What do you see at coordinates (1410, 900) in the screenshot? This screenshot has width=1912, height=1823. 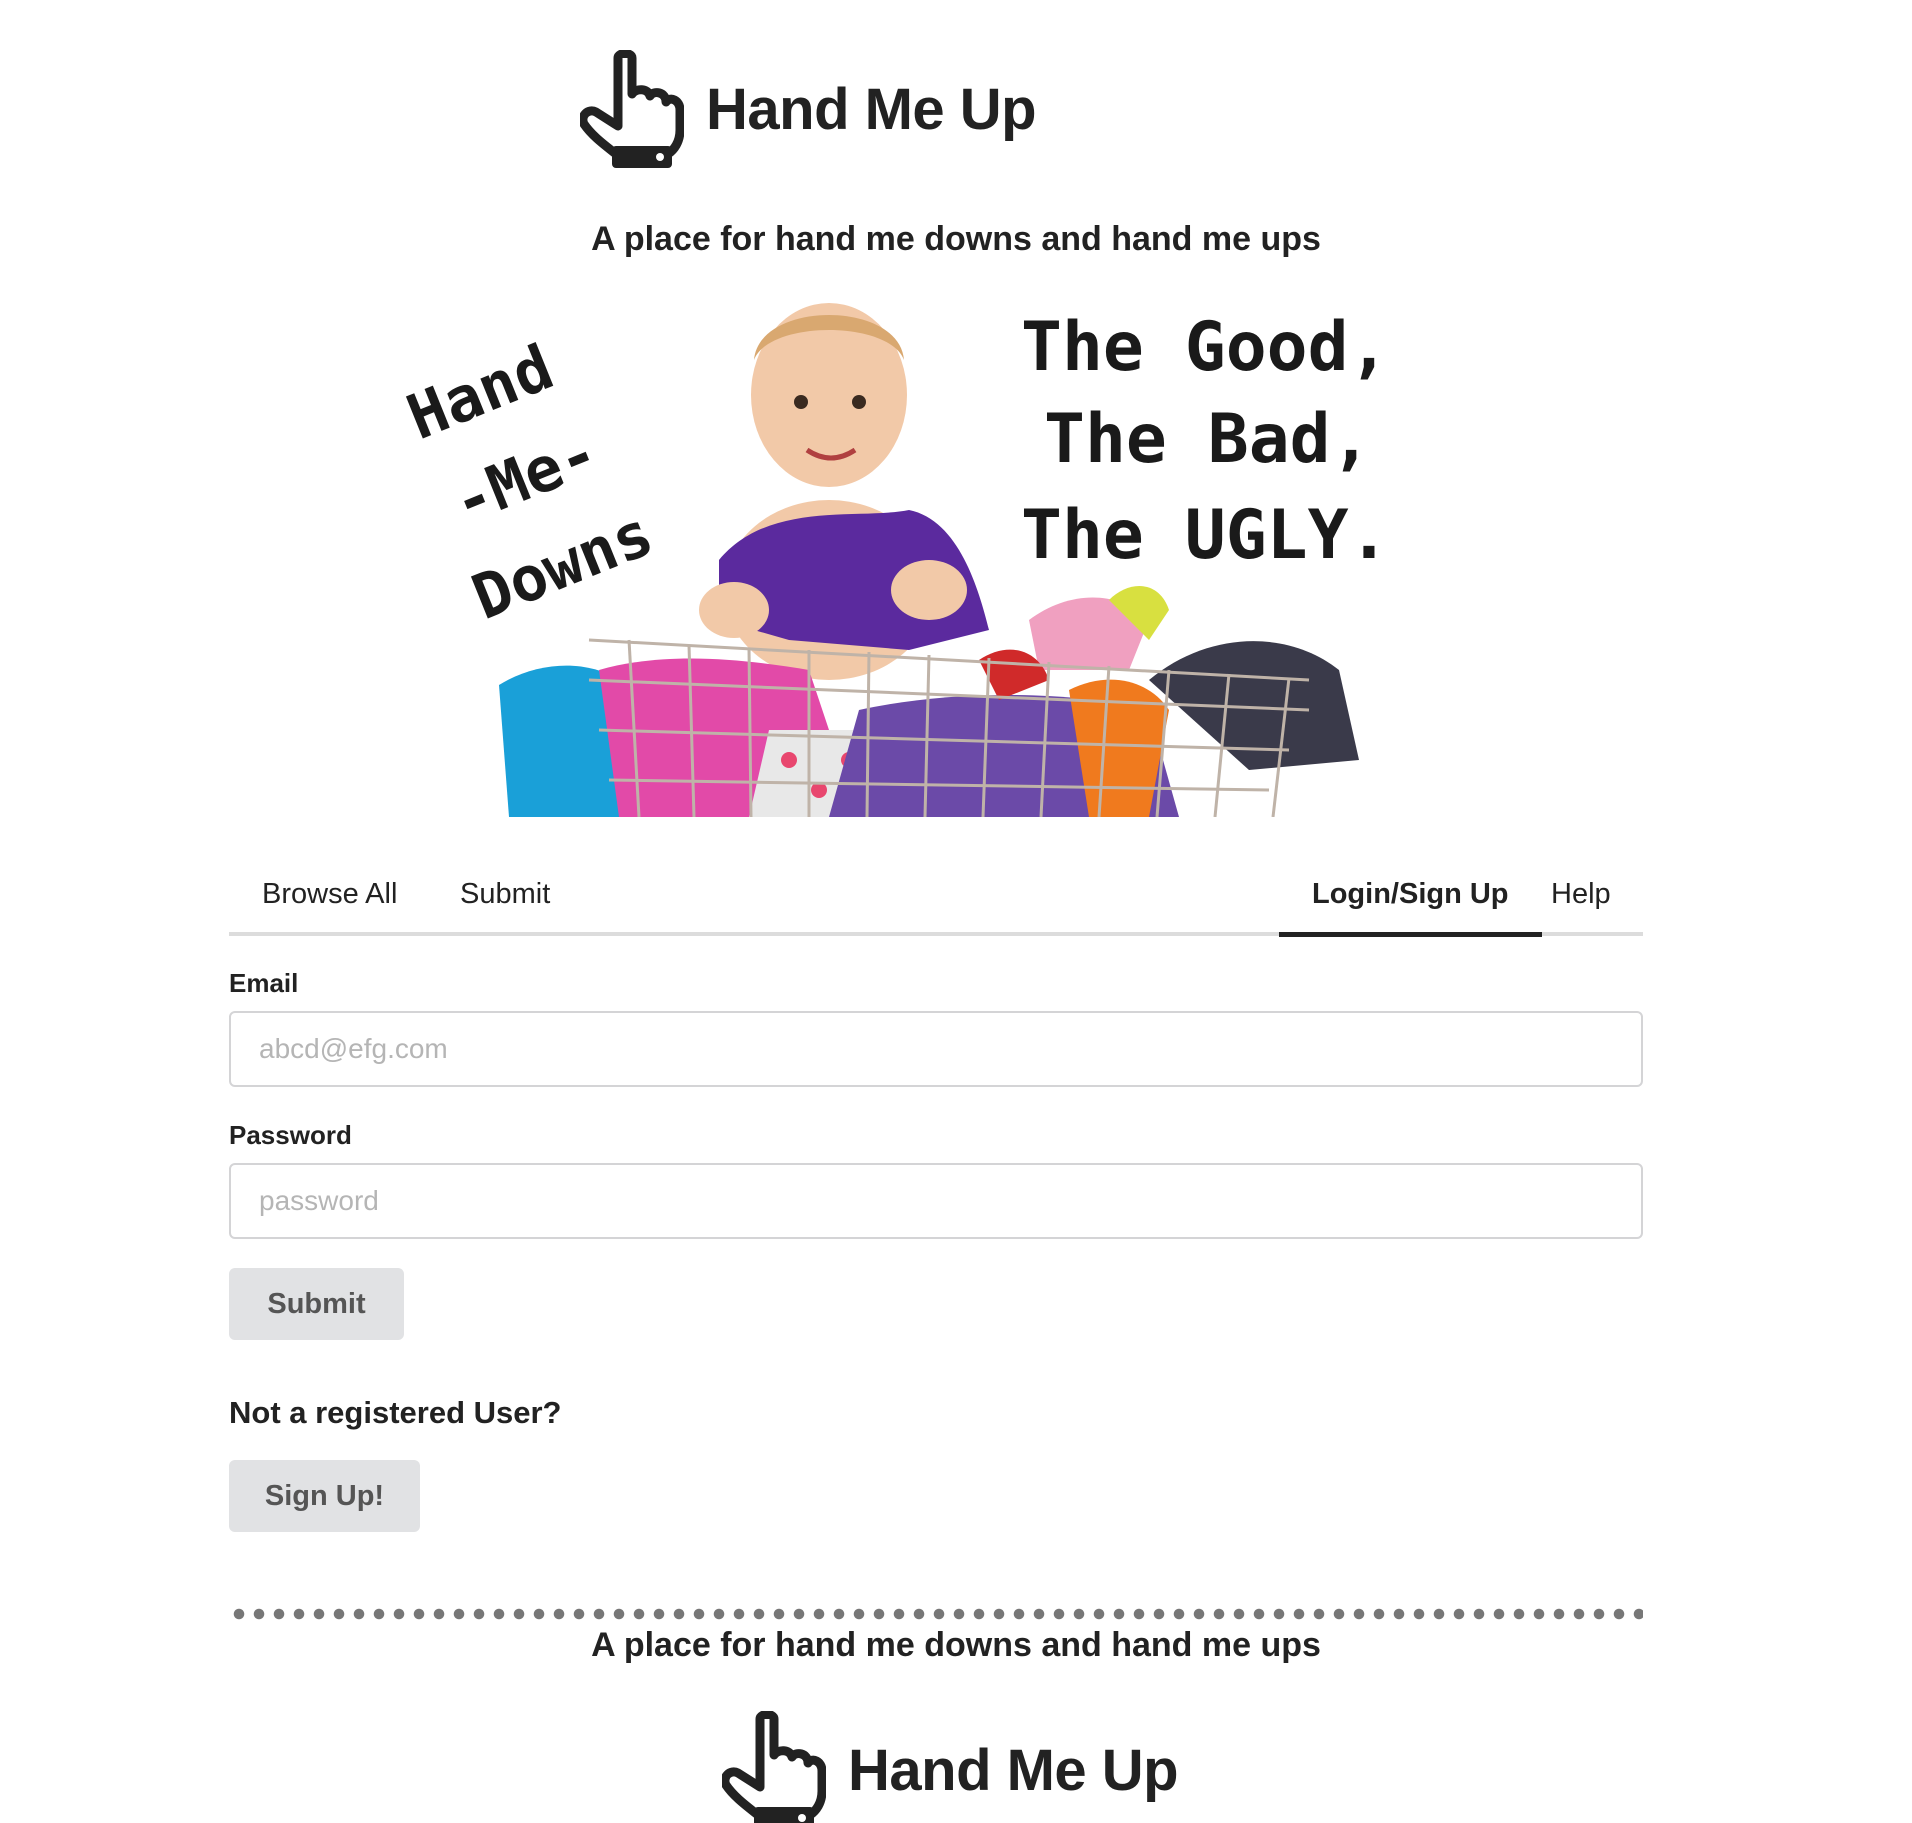 I see `tab-login-sign-up: Login/Sign Up` at bounding box center [1410, 900].